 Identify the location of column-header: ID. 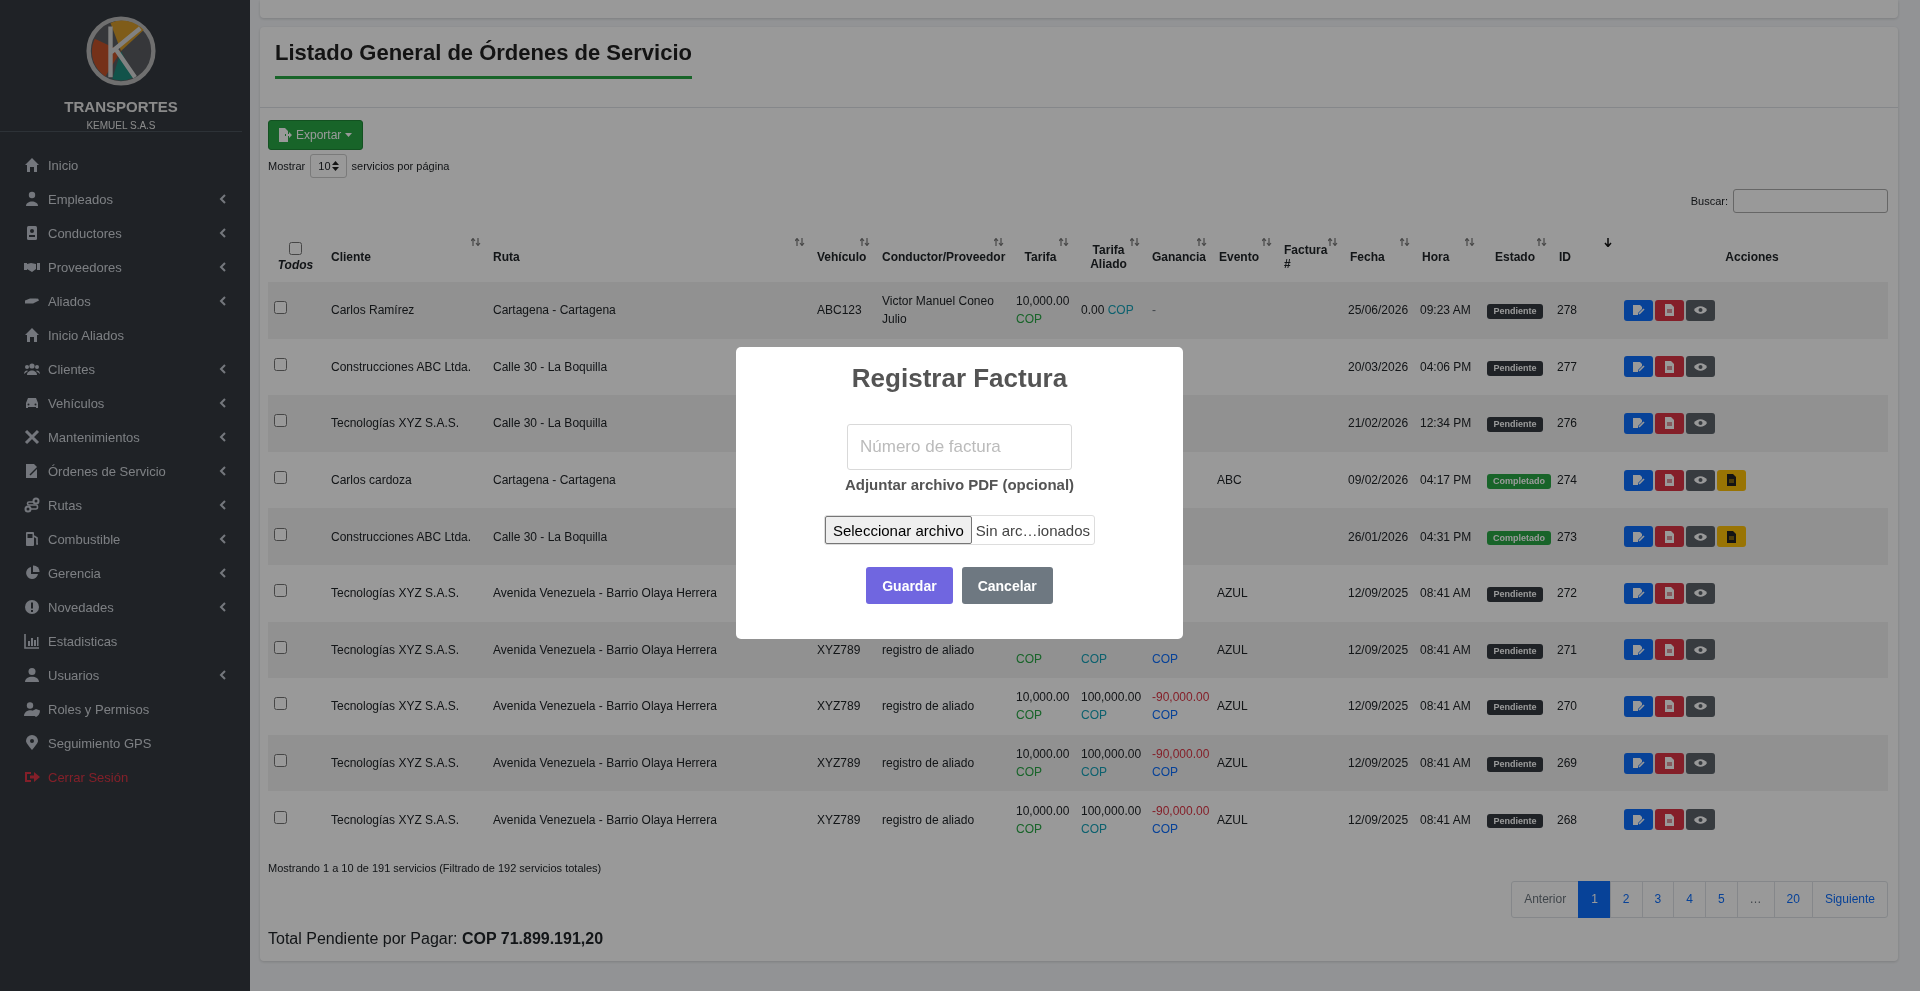
(1583, 257).